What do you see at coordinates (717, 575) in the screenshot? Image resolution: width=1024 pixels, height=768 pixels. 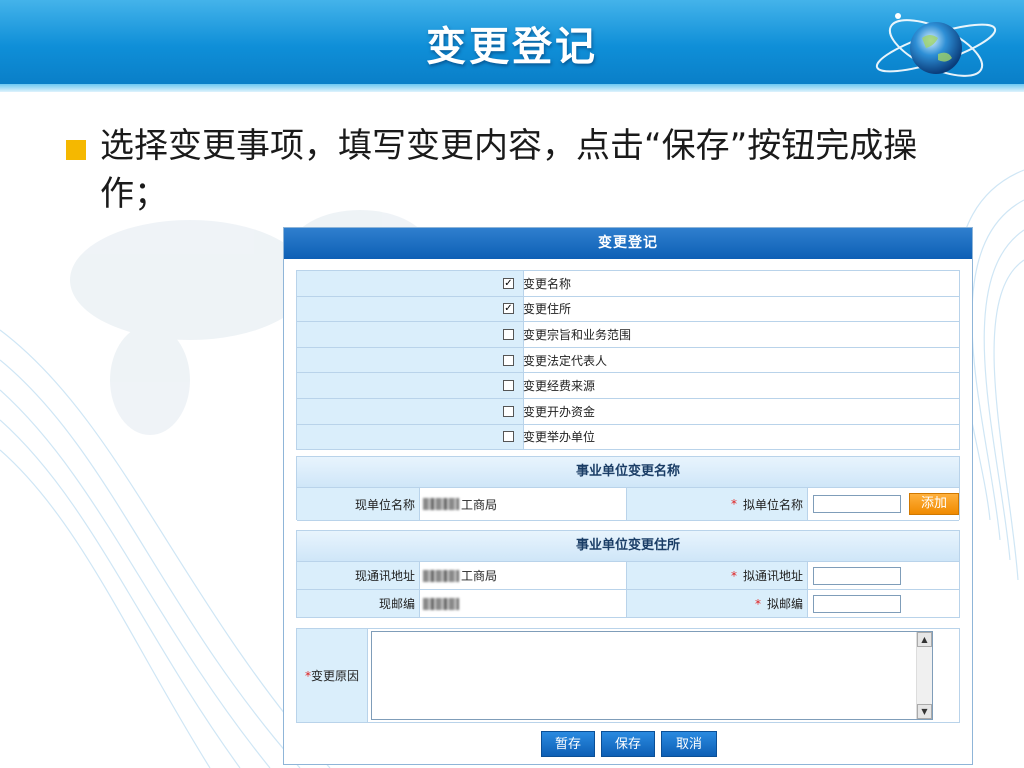 I see `proposed-address-label: * 拟通讯地址` at bounding box center [717, 575].